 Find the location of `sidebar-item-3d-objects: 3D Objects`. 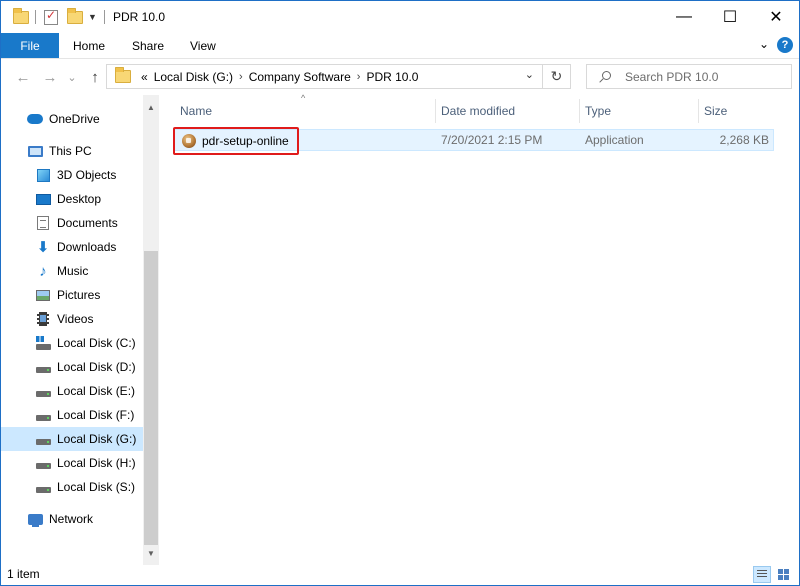

sidebar-item-3d-objects: 3D Objects is located at coordinates (72, 175).